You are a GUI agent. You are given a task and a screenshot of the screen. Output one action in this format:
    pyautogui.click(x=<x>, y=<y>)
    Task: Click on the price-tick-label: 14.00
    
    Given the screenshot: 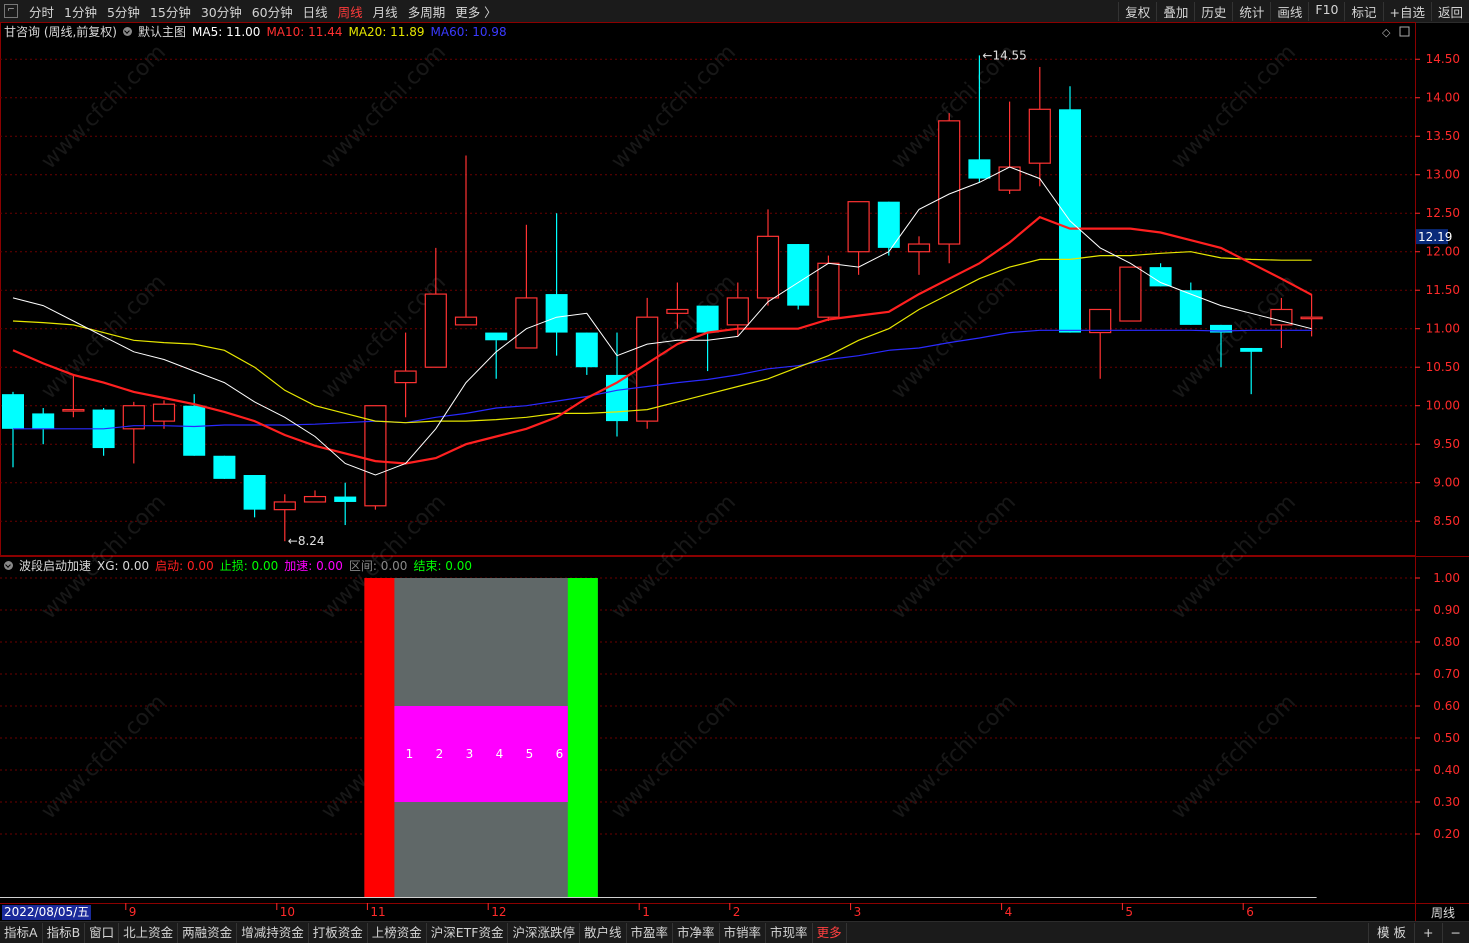 What is the action you would take?
    pyautogui.click(x=1443, y=98)
    